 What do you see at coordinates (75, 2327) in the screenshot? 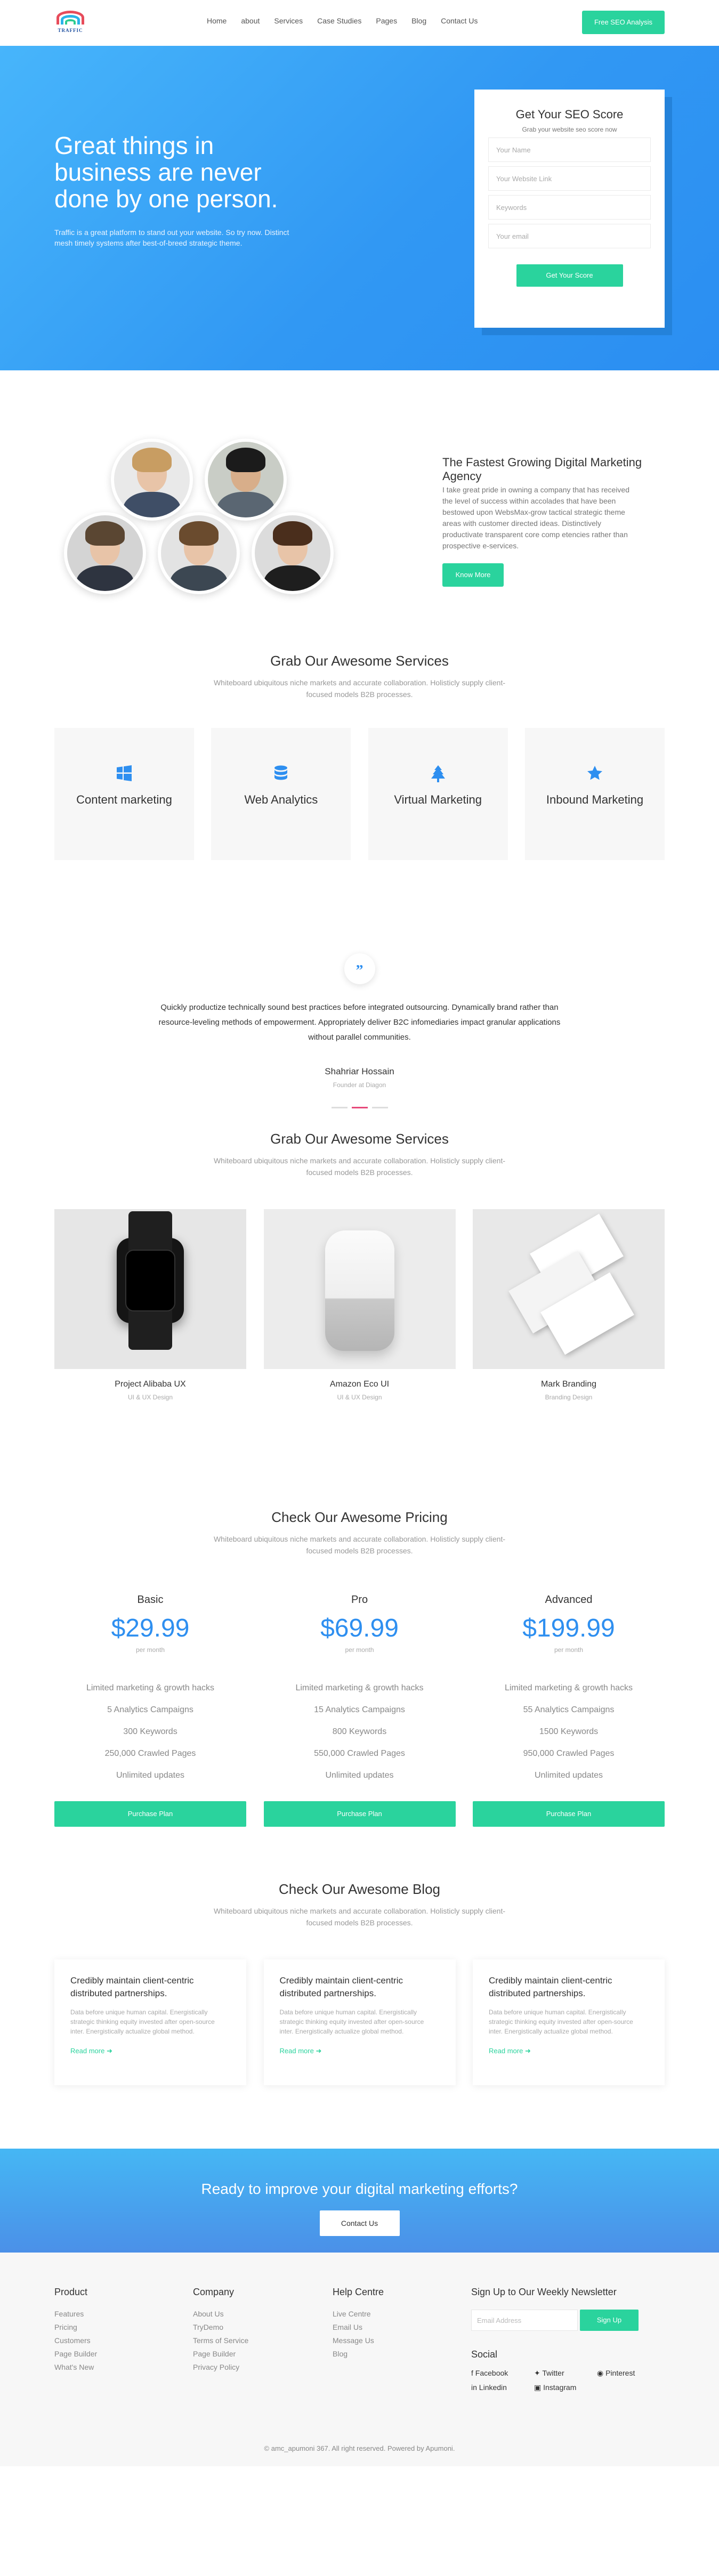
I see `footer-link: Pricing` at bounding box center [75, 2327].